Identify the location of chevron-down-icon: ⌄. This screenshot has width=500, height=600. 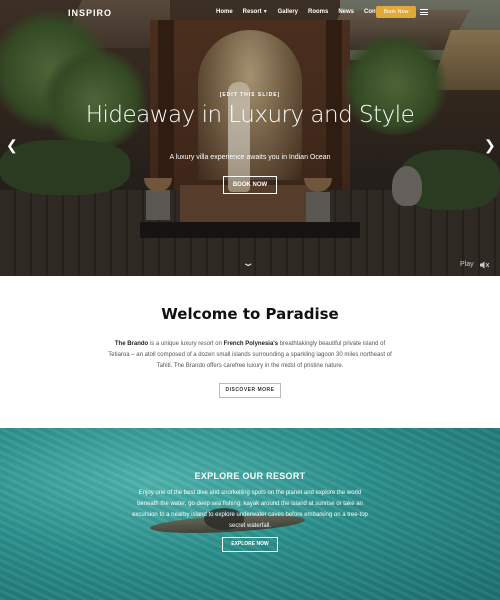
(247, 263).